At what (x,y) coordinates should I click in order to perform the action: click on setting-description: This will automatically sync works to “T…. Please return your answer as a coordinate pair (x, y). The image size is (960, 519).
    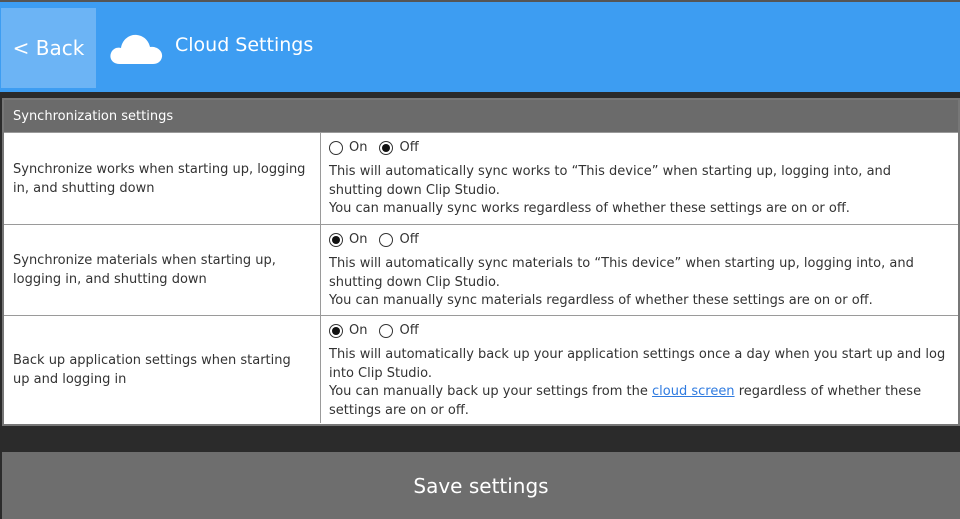
    Looking at the image, I should click on (610, 181).